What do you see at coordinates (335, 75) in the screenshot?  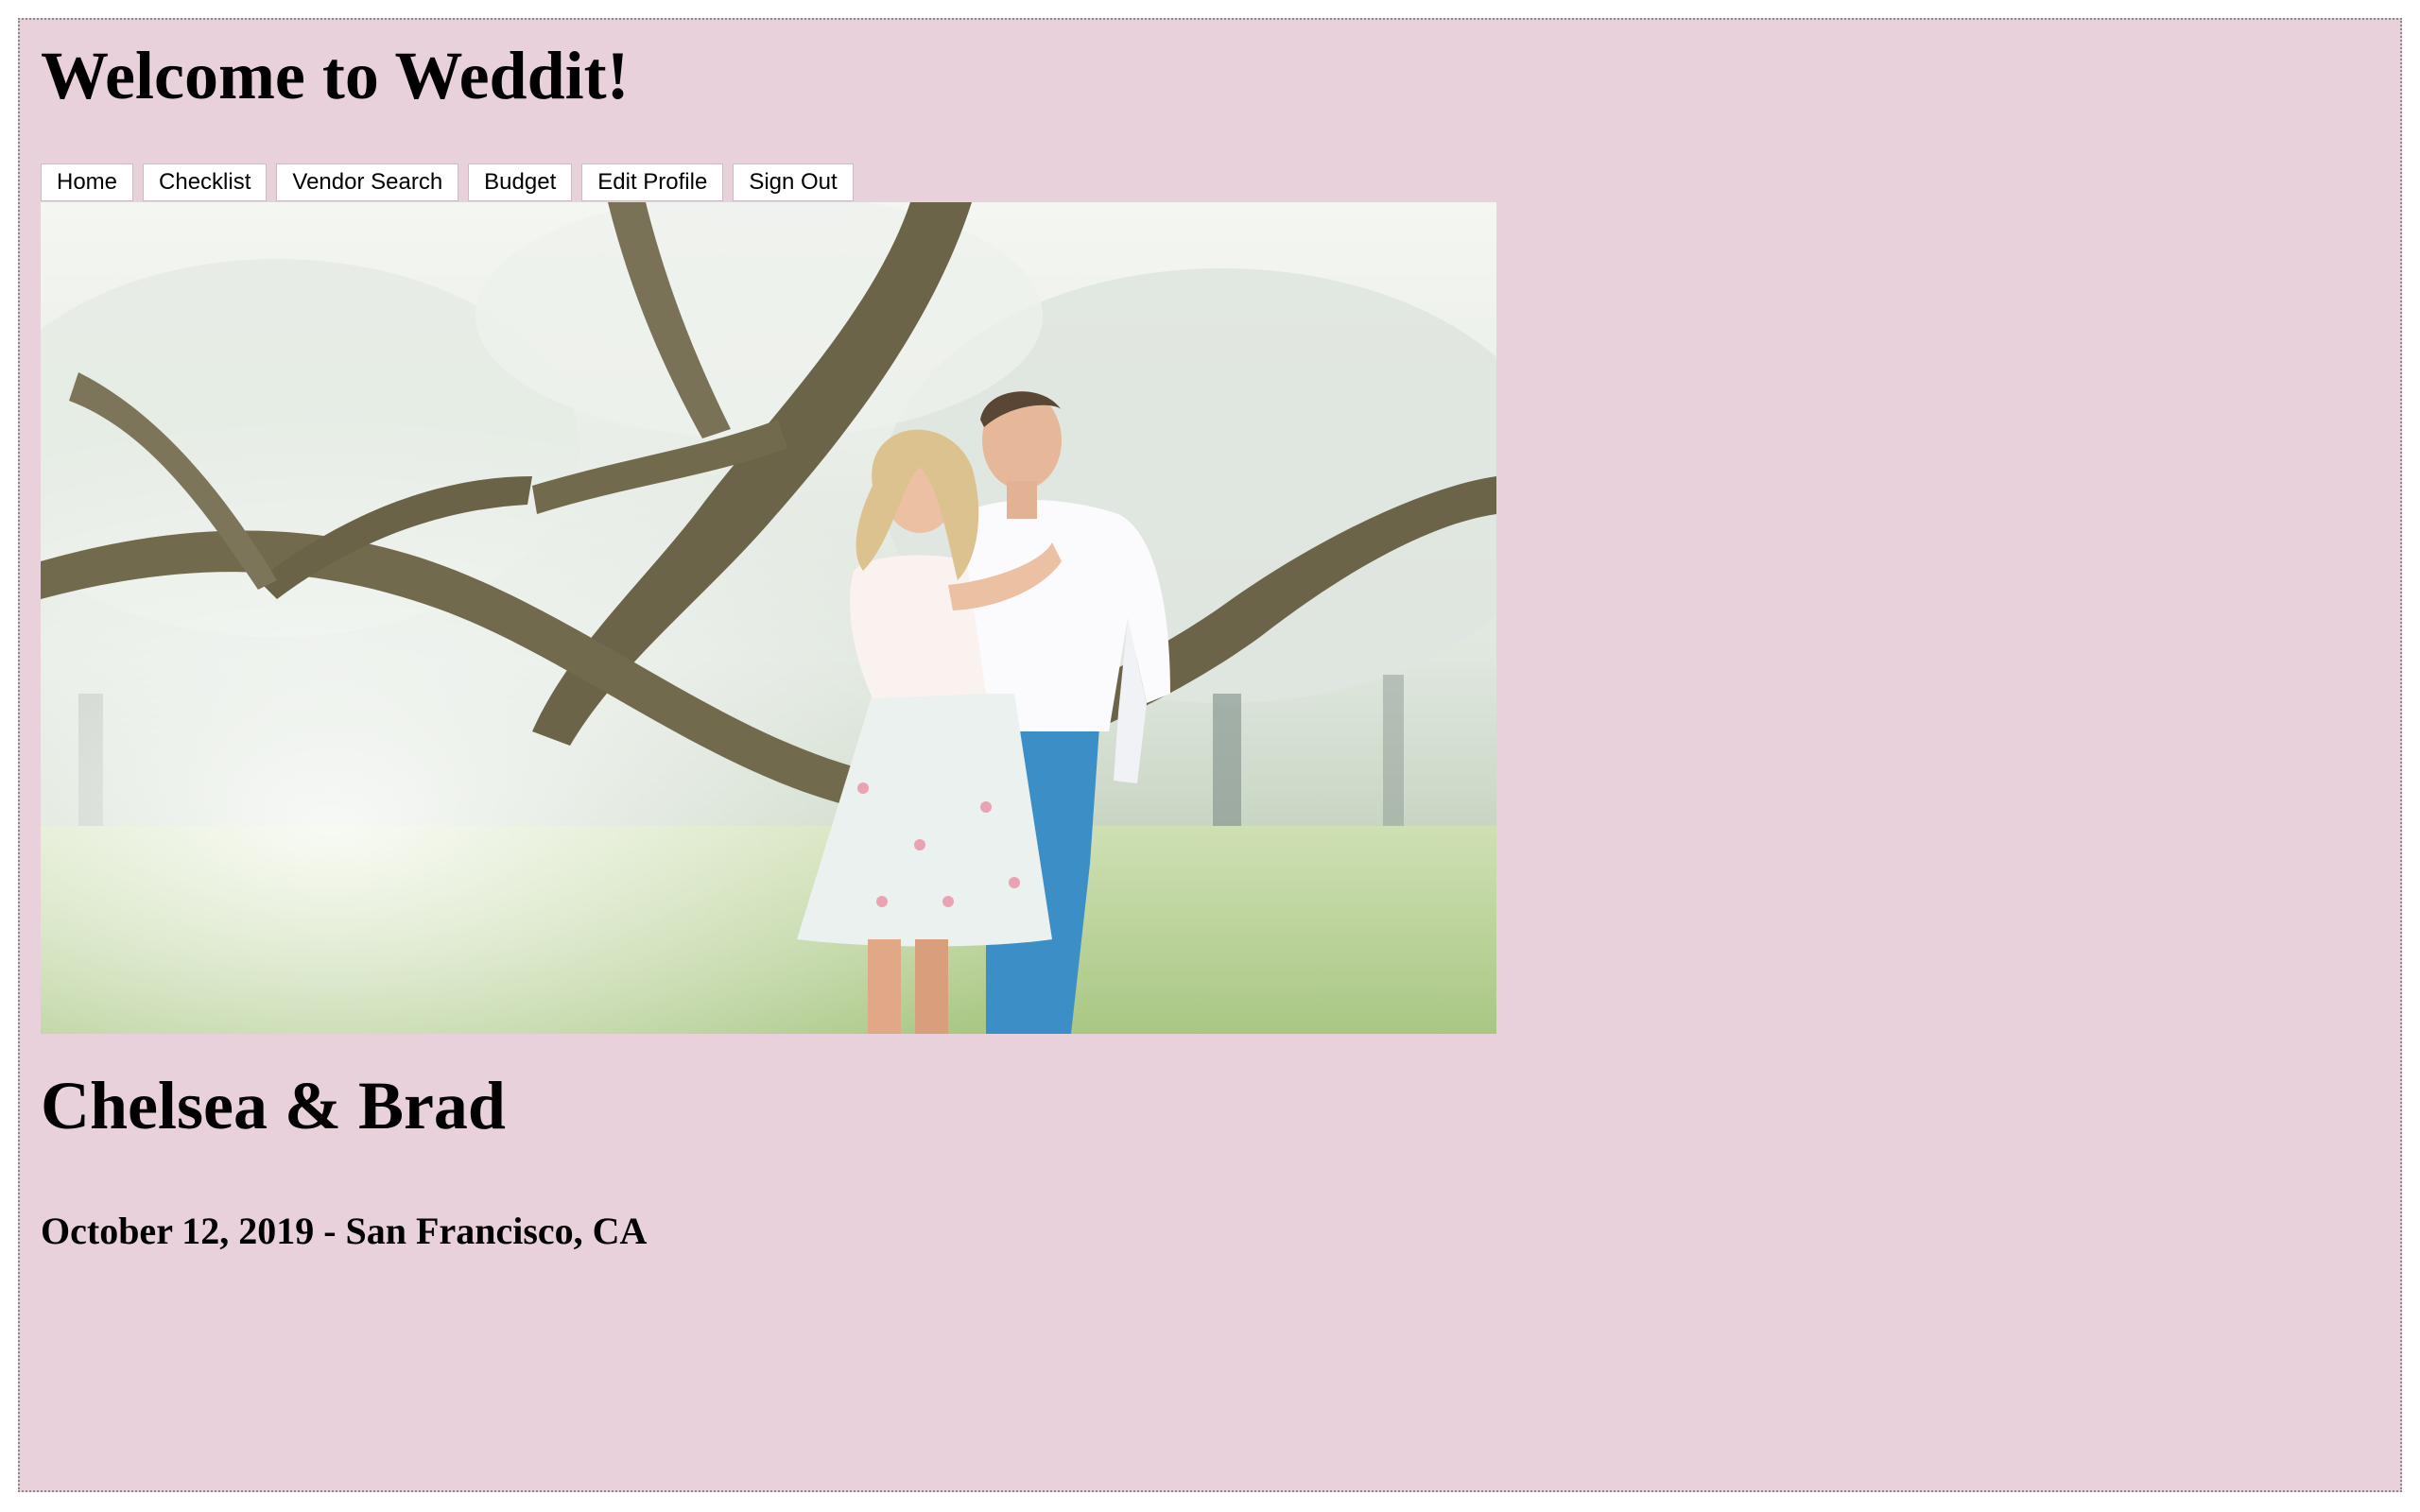 I see `page-title: Welcome to Weddit!` at bounding box center [335, 75].